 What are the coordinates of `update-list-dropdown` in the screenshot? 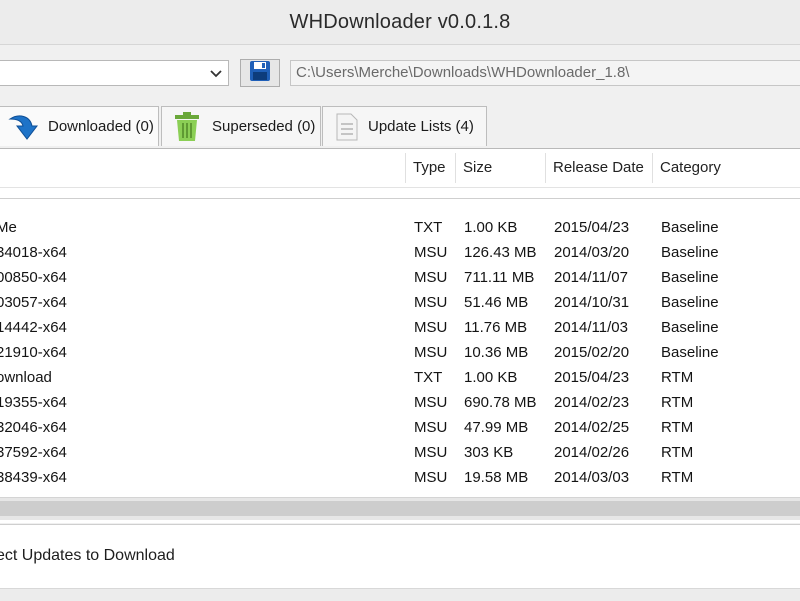 It's located at (114, 73).